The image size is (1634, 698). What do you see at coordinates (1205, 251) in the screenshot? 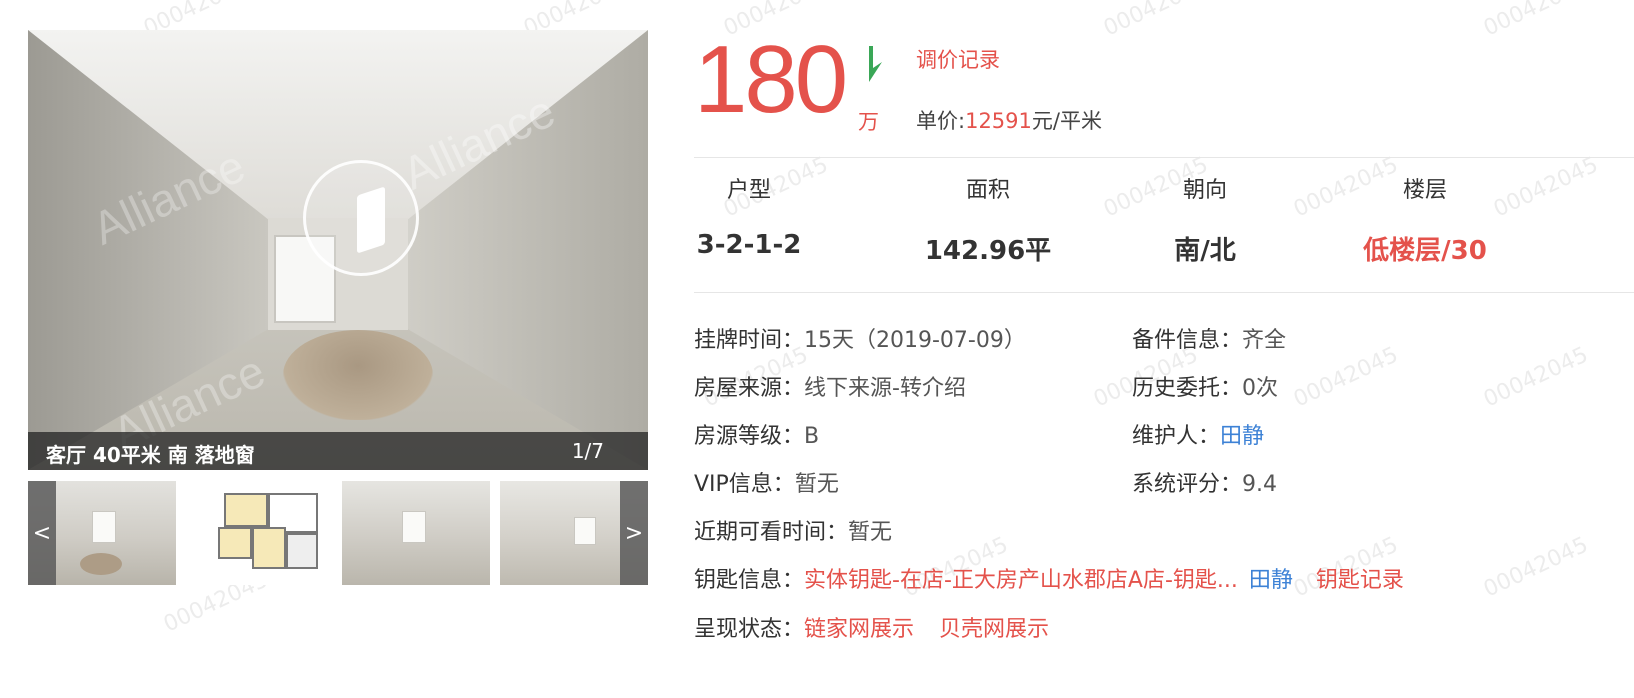
I see `spec-value: 南/北` at bounding box center [1205, 251].